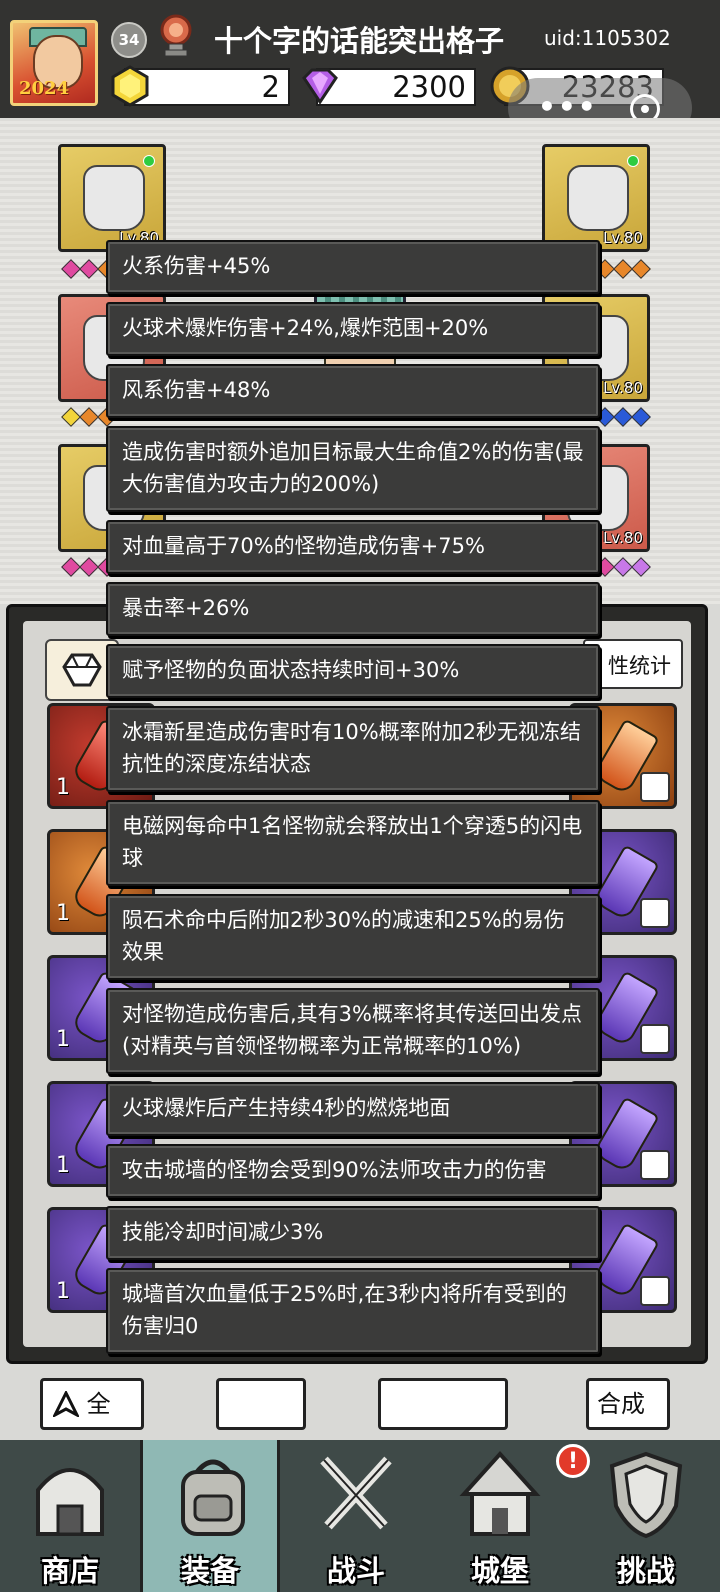 Image resolution: width=720 pixels, height=1592 pixels. Describe the element at coordinates (655, 1039) in the screenshot. I see `boots-type-icon` at that location.